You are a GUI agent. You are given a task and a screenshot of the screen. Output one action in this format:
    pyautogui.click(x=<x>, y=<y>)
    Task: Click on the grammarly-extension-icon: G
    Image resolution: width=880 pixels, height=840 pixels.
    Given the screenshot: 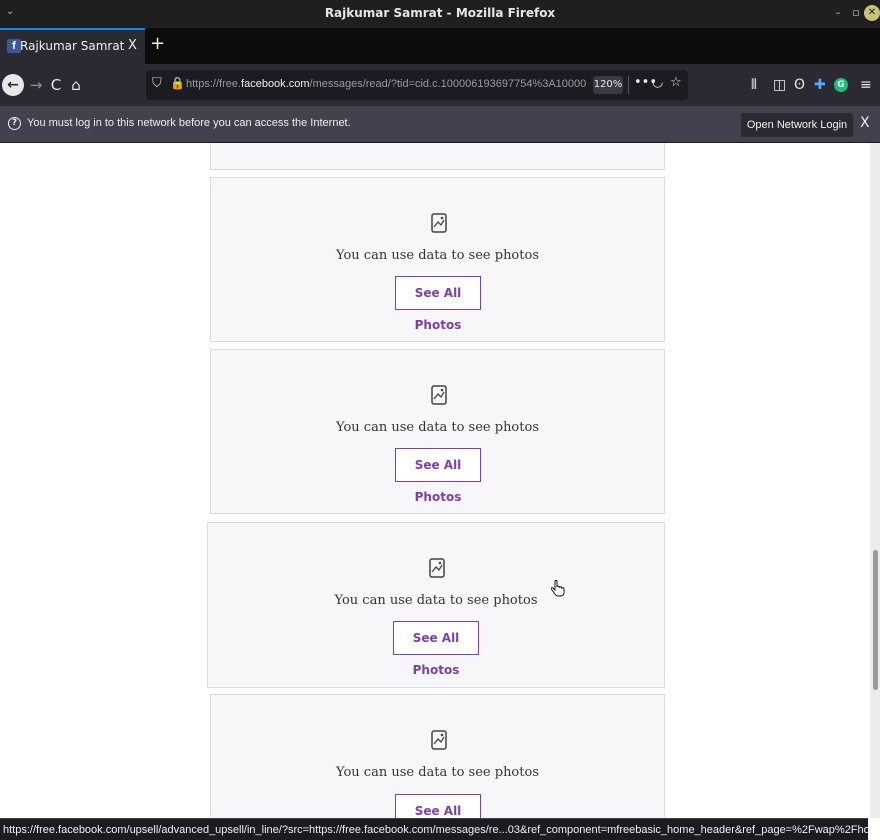 What is the action you would take?
    pyautogui.click(x=841, y=85)
    